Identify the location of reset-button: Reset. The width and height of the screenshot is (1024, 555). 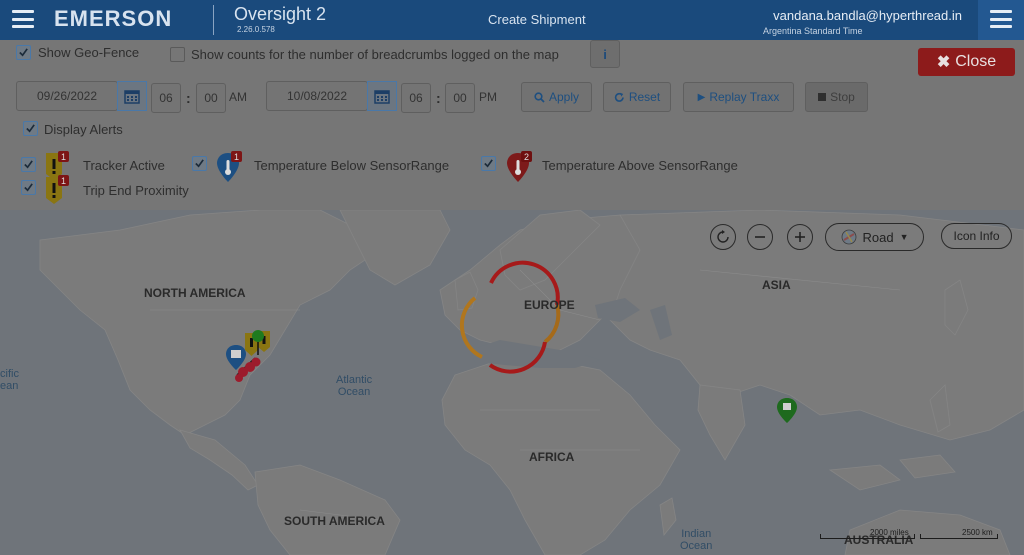
(637, 97).